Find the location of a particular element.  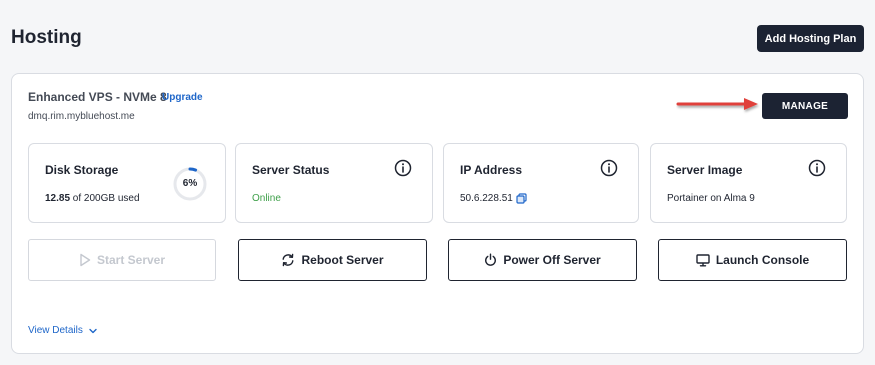

power-off-server-button: Power Off Server is located at coordinates (542, 260).